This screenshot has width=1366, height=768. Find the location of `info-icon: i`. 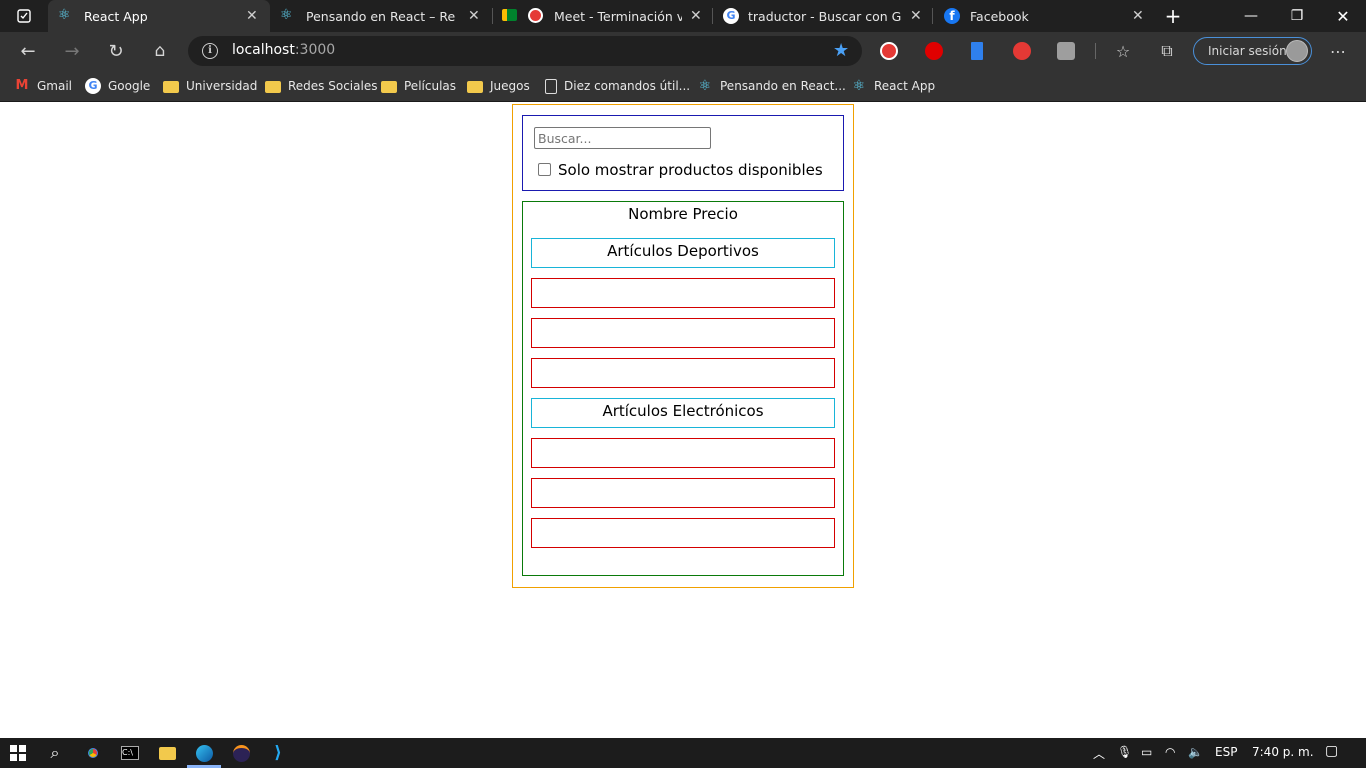

info-icon: i is located at coordinates (210, 51).